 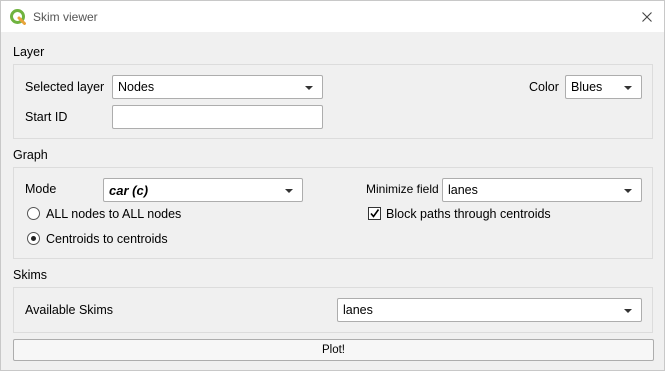 I want to click on layer-section-label: Layer, so click(x=29, y=52).